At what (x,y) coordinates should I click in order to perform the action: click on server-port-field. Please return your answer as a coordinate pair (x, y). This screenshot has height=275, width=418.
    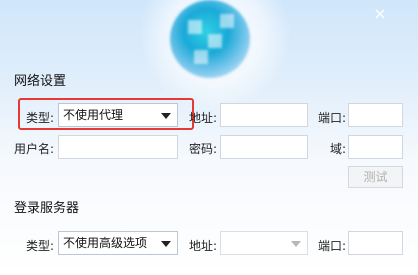
    Looking at the image, I should click on (375, 243).